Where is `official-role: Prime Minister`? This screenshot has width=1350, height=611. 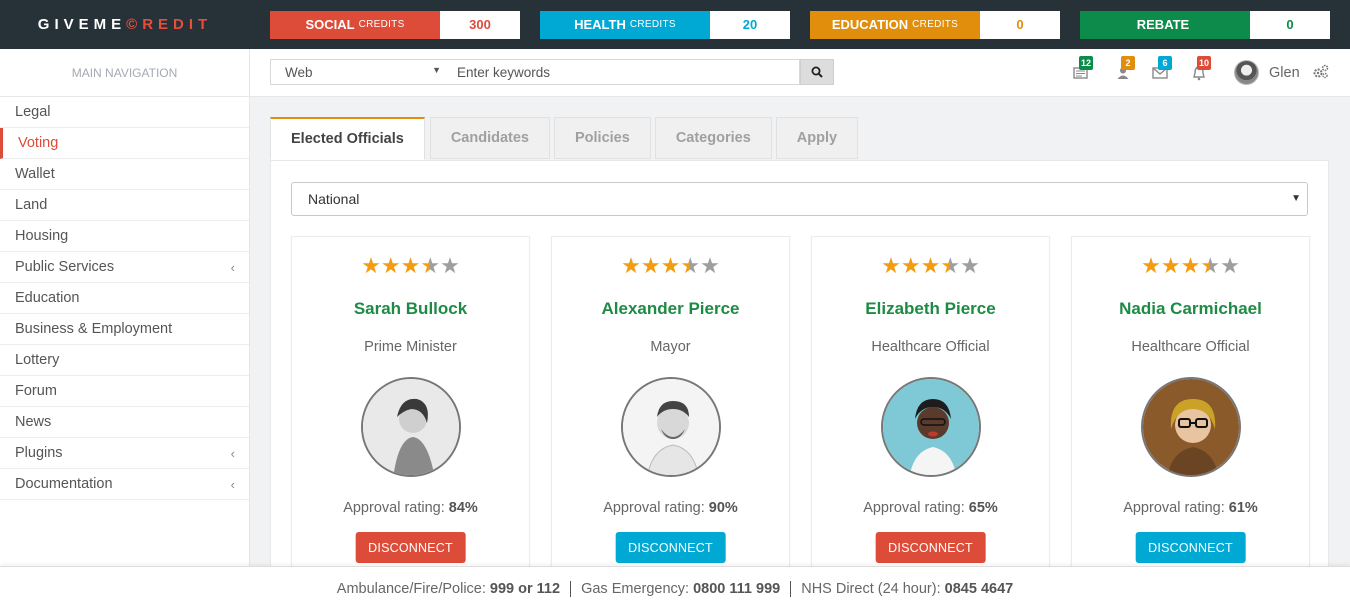 official-role: Prime Minister is located at coordinates (410, 347).